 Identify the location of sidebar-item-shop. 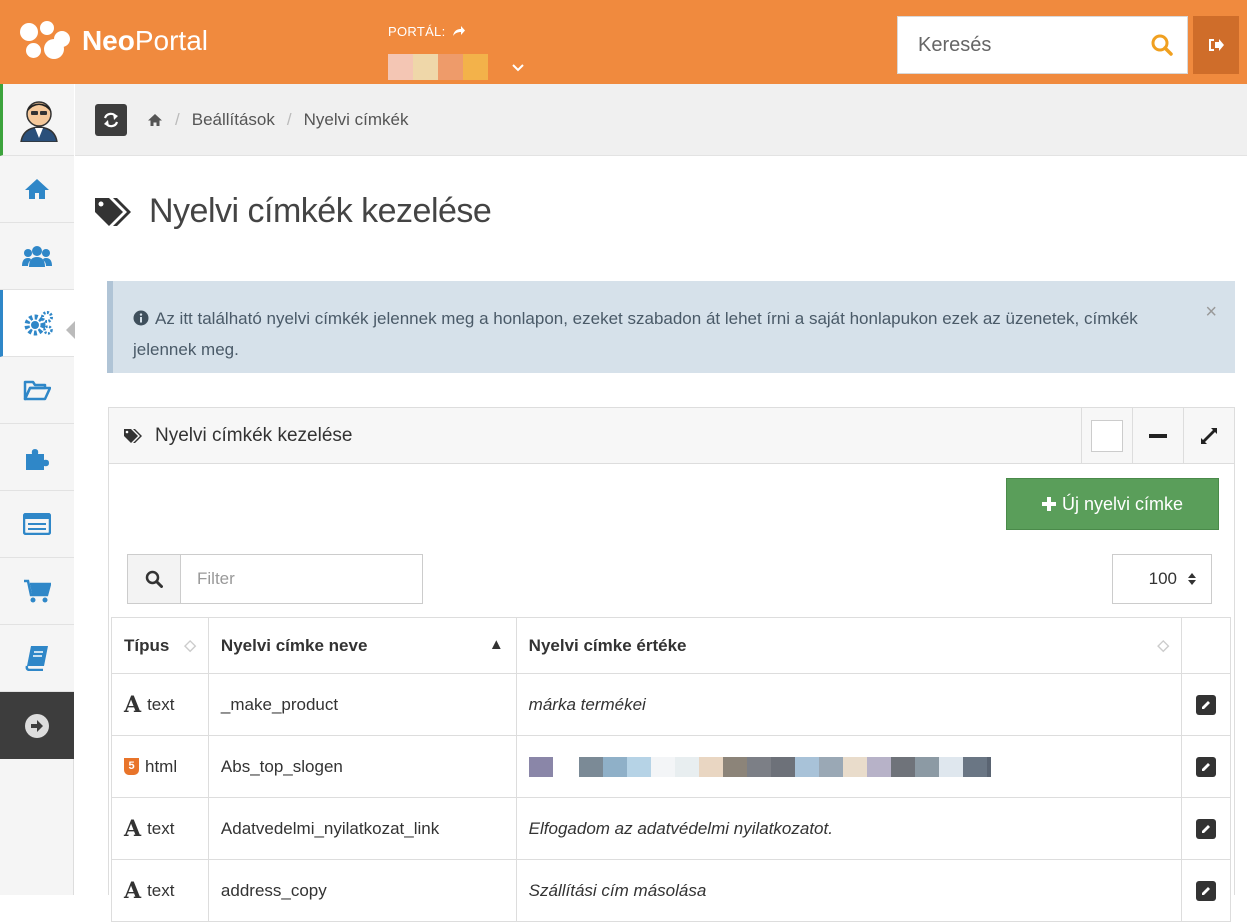
(37, 591).